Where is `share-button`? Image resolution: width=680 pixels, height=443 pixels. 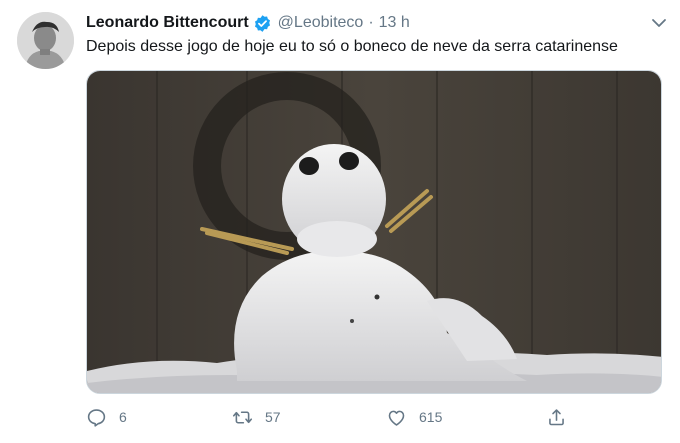
share-button is located at coordinates (556, 417).